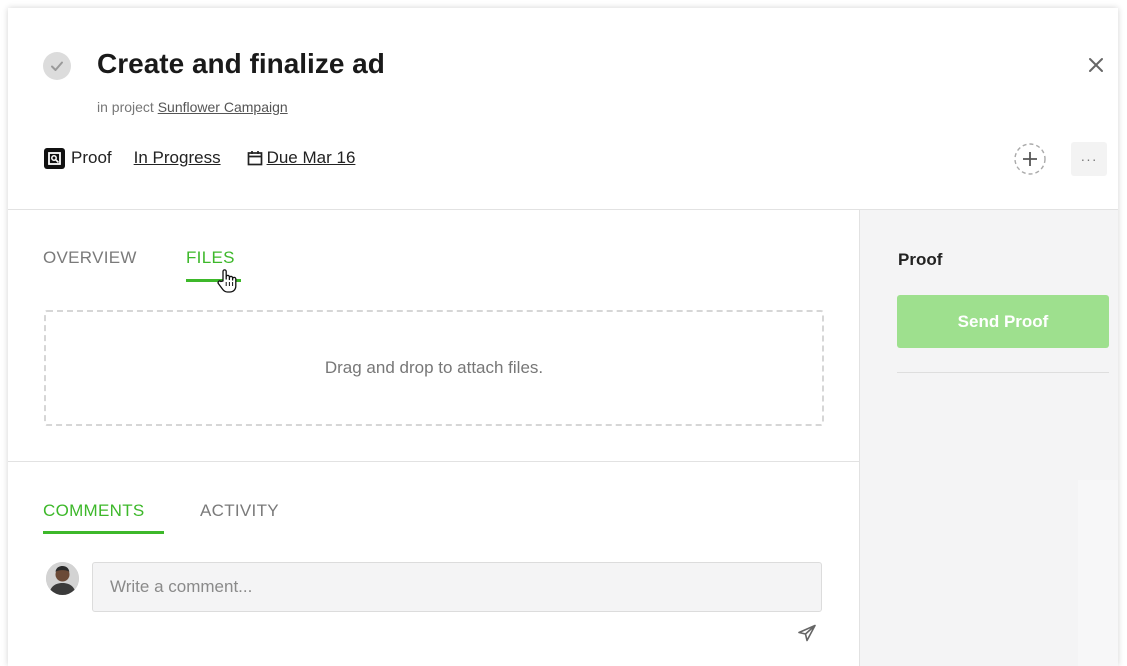  I want to click on project-line: in project Sunflower Campaign, so click(192, 107).